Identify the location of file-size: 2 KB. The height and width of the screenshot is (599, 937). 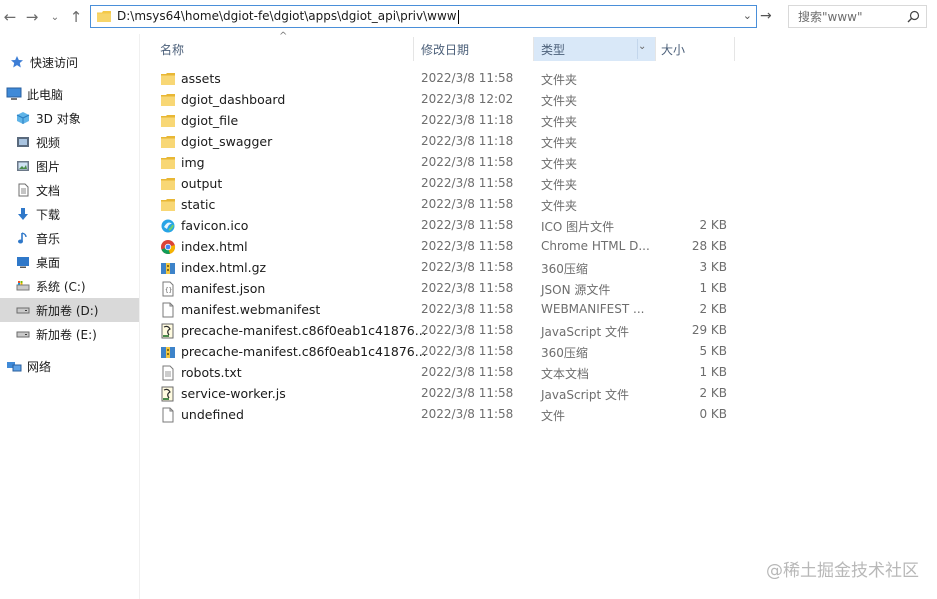
(713, 225).